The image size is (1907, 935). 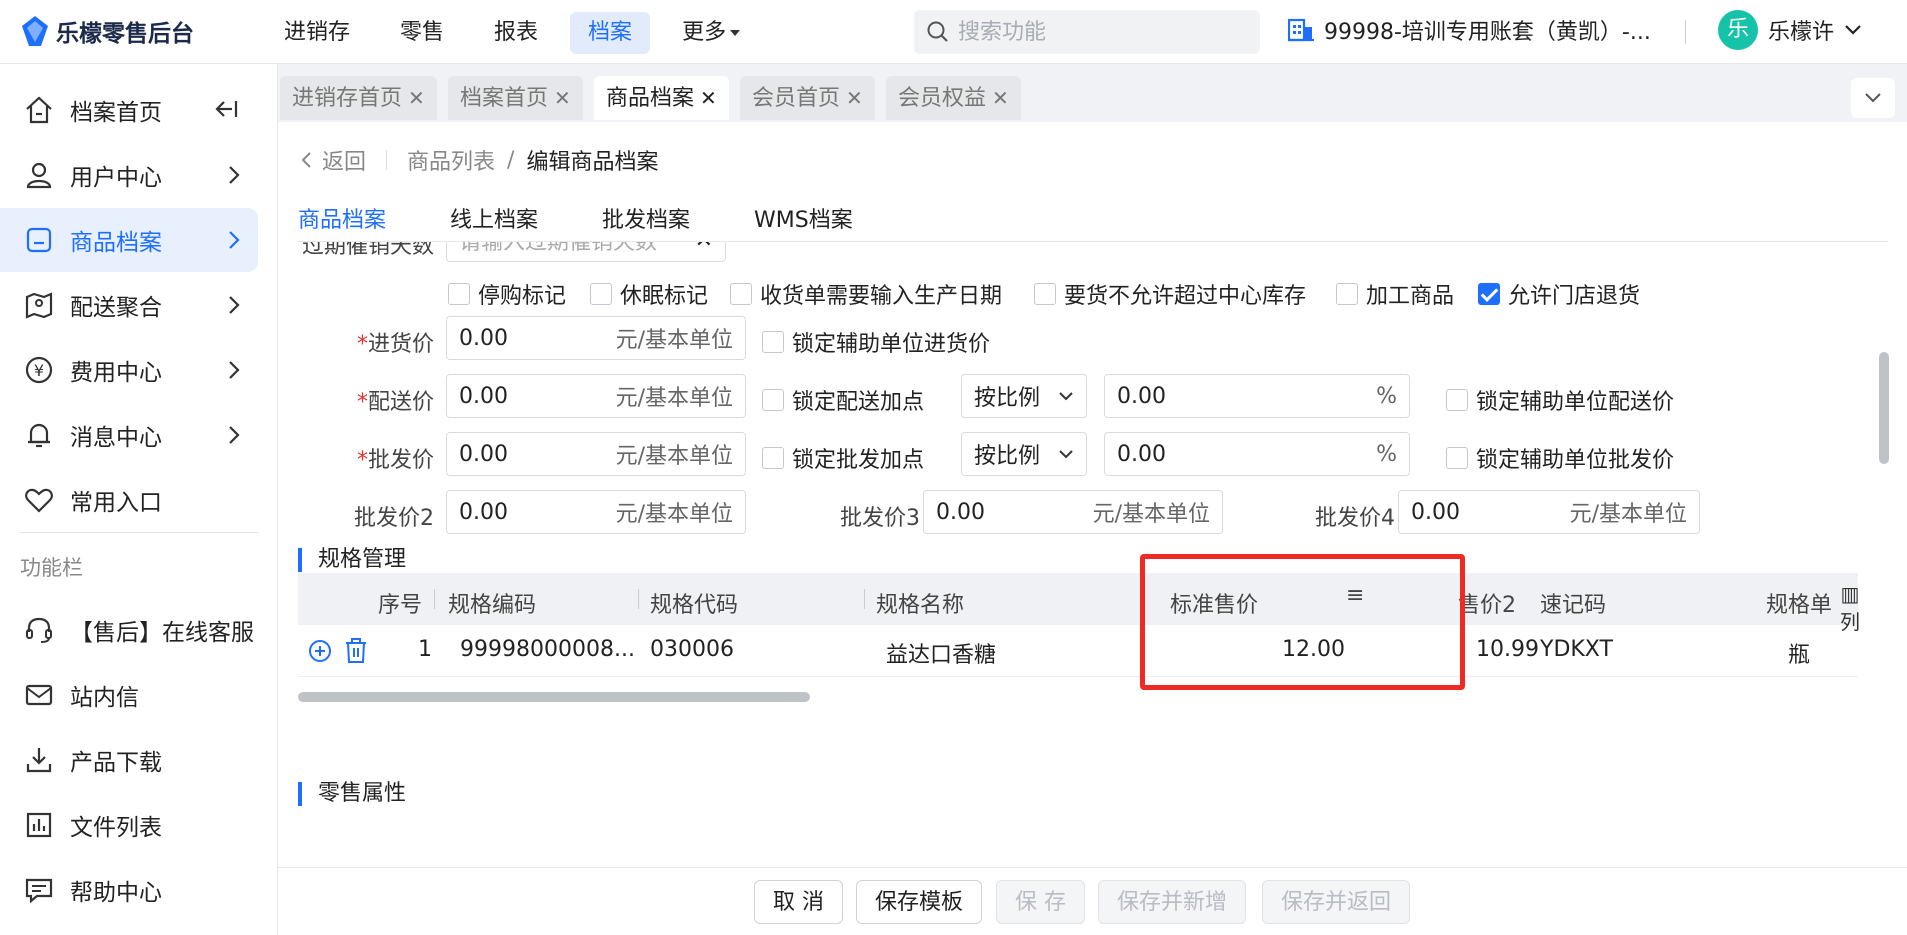 What do you see at coordinates (129, 110) in the screenshot?
I see `sidebar-item-archive-home: 档案首页` at bounding box center [129, 110].